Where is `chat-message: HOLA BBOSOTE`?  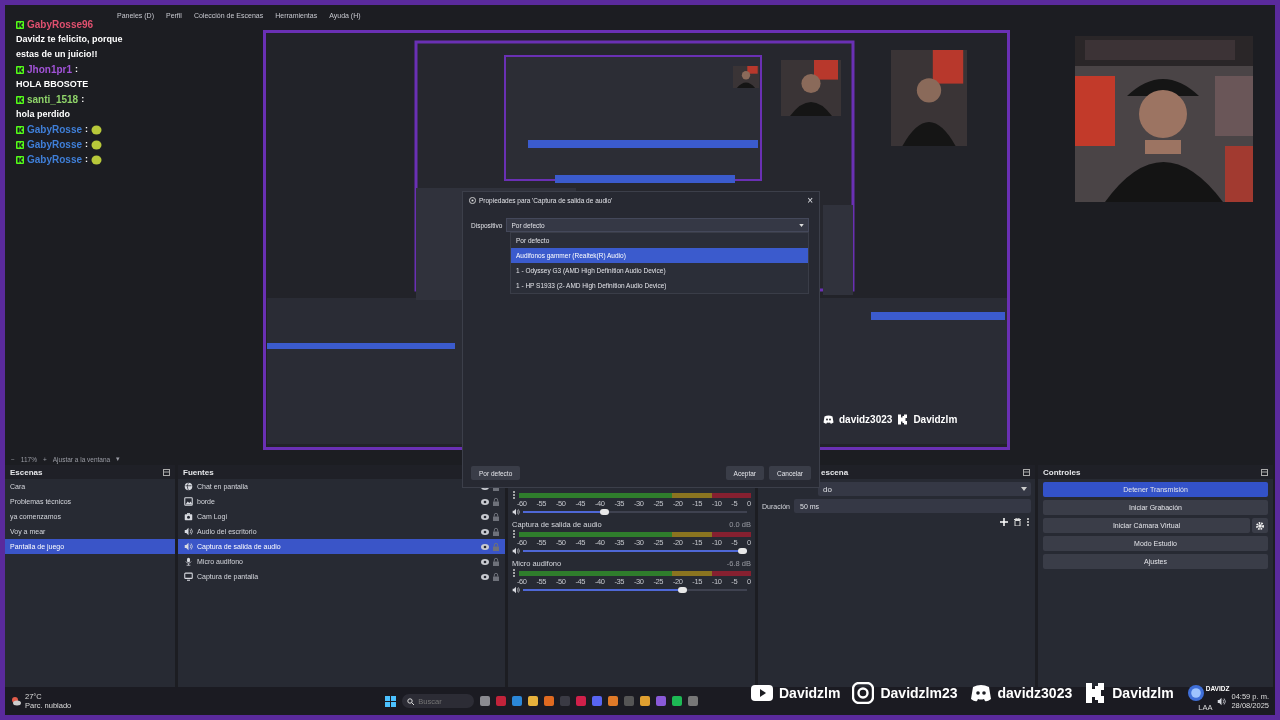
chat-message: HOLA BBOSOTE is located at coordinates (52, 84).